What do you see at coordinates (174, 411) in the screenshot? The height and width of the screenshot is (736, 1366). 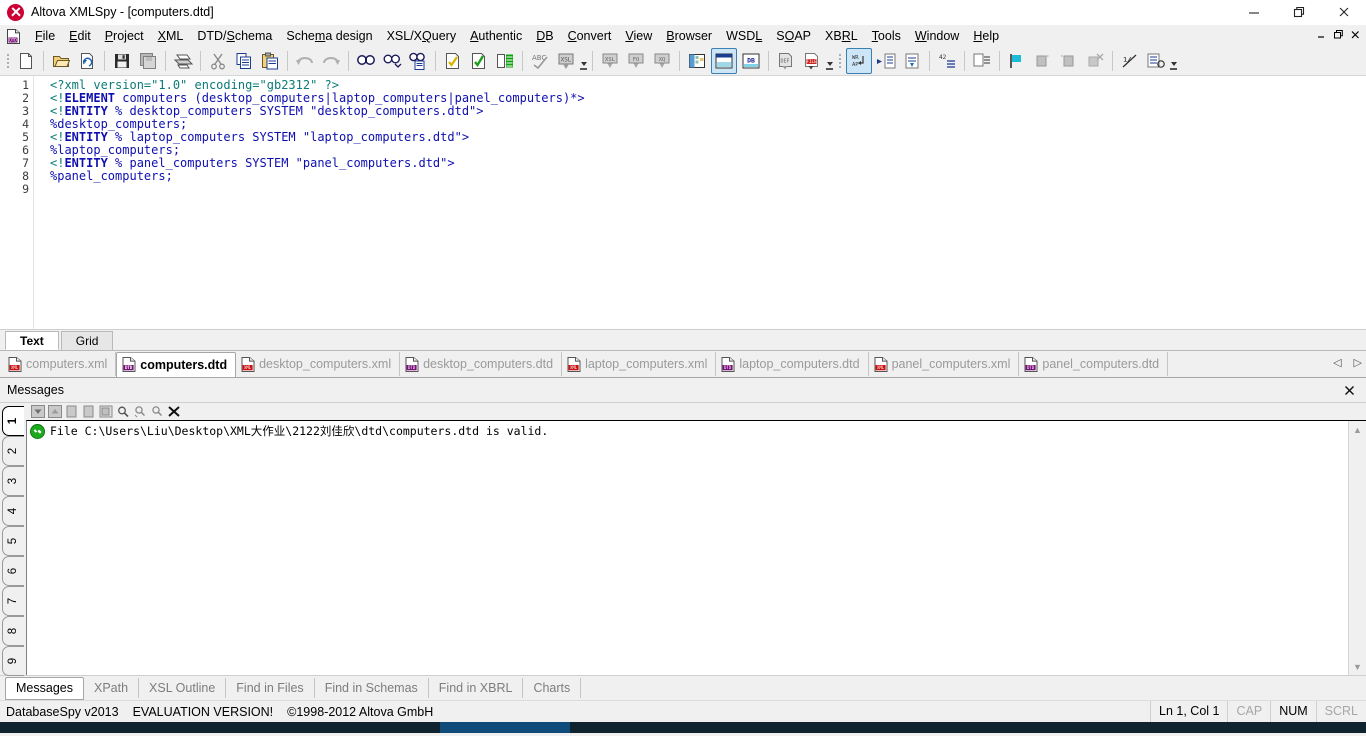 I see `clear-messages-icon` at bounding box center [174, 411].